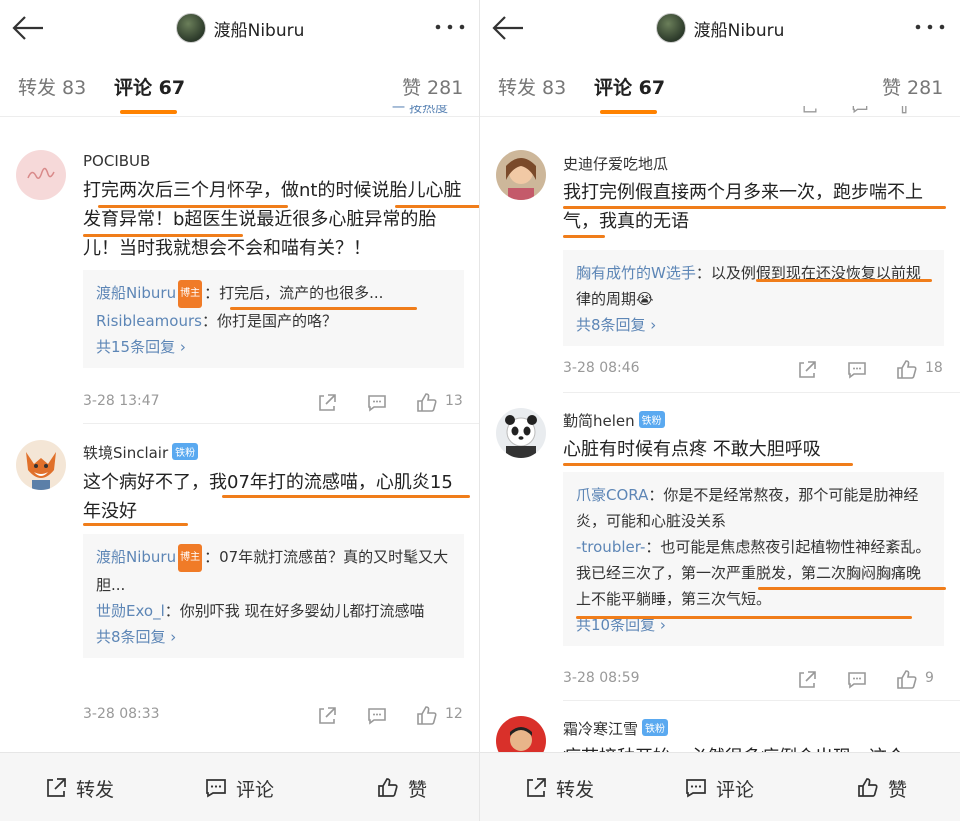 The image size is (960, 821). Describe the element at coordinates (636, 273) in the screenshot. I see `reply-username: 胸有成竹的W选手` at that location.